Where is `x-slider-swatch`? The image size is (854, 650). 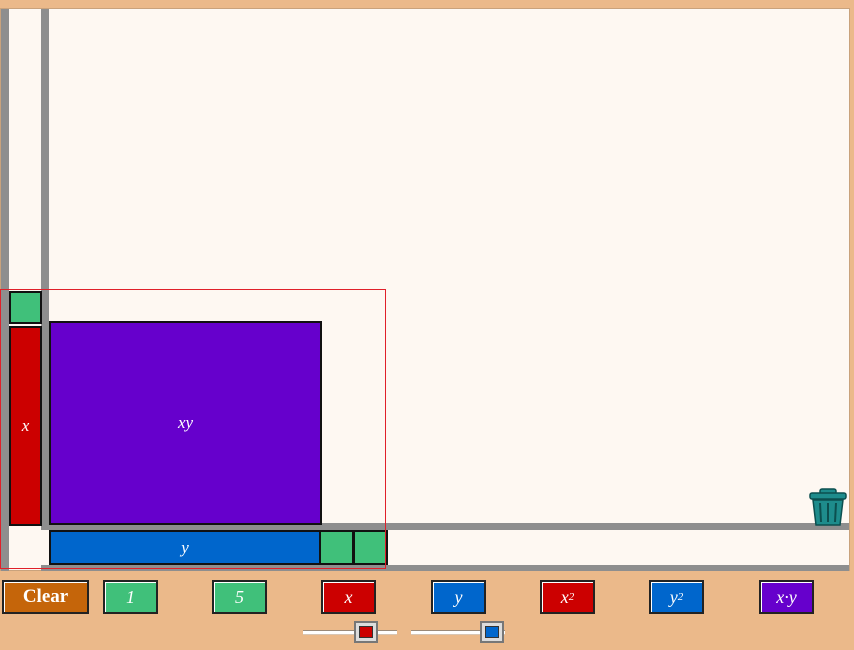
x-slider-swatch is located at coordinates (366, 632).